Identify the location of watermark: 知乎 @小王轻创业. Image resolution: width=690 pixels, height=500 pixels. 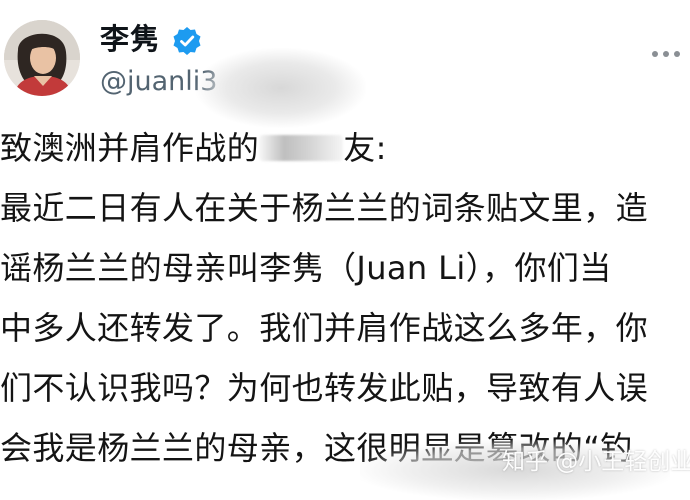
(596, 462).